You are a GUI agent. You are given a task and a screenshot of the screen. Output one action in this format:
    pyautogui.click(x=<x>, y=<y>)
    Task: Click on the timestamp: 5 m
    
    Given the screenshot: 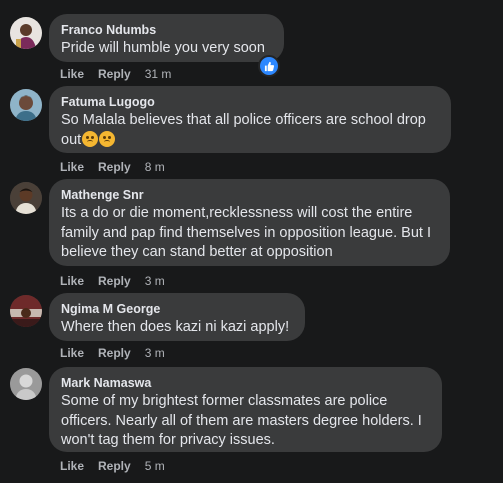 What is the action you would take?
    pyautogui.click(x=155, y=466)
    